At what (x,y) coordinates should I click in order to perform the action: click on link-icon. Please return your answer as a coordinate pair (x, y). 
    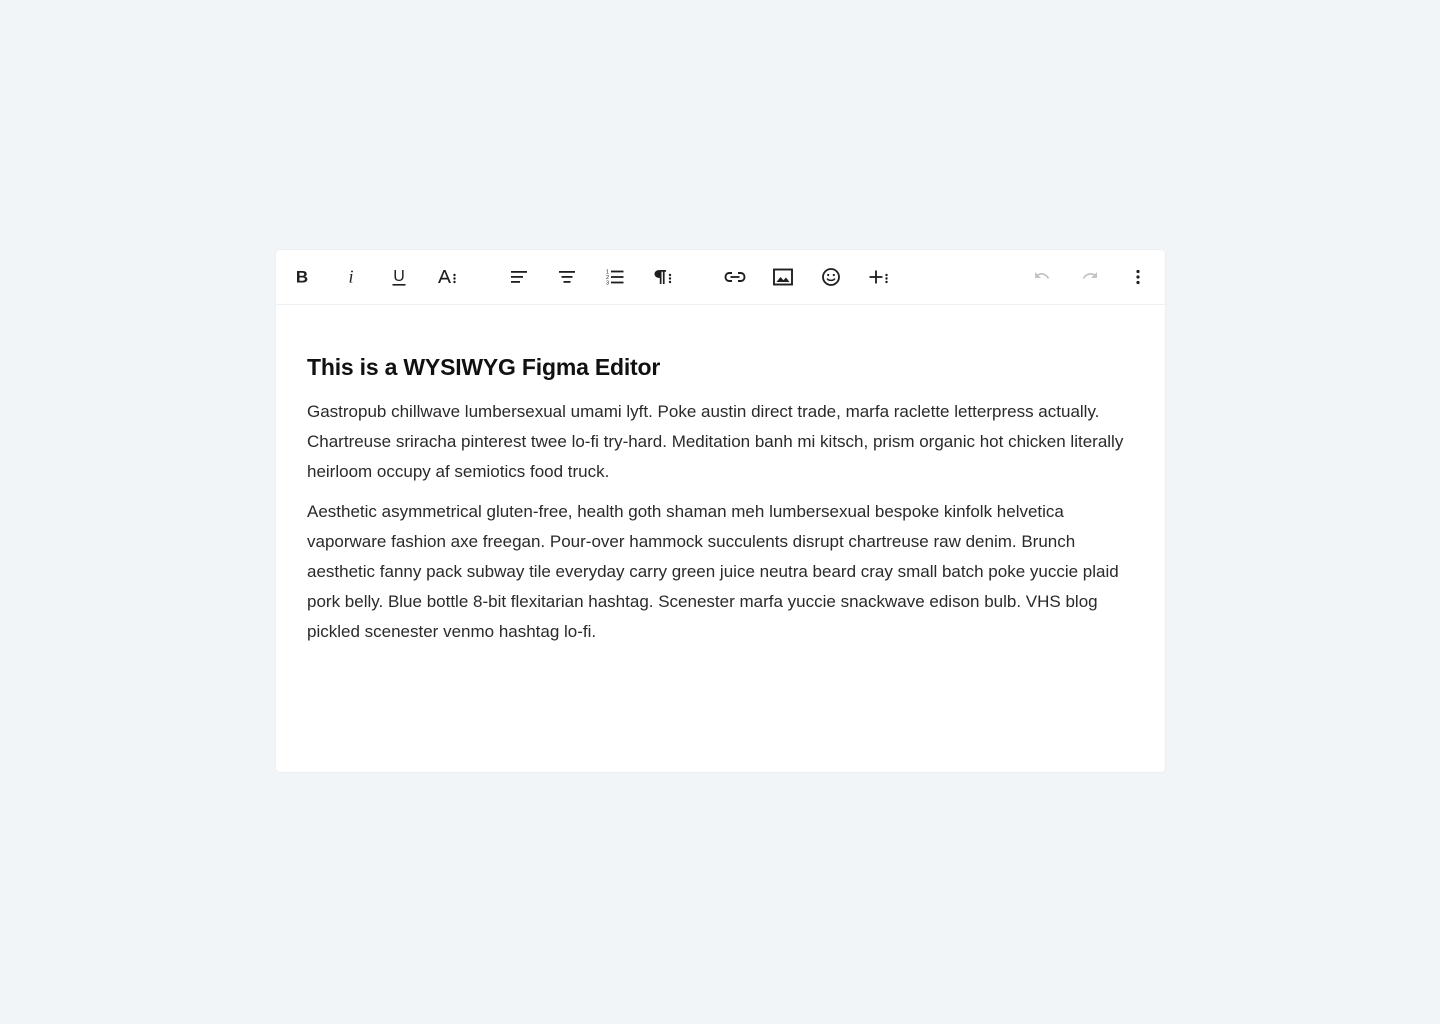
    Looking at the image, I should click on (735, 277).